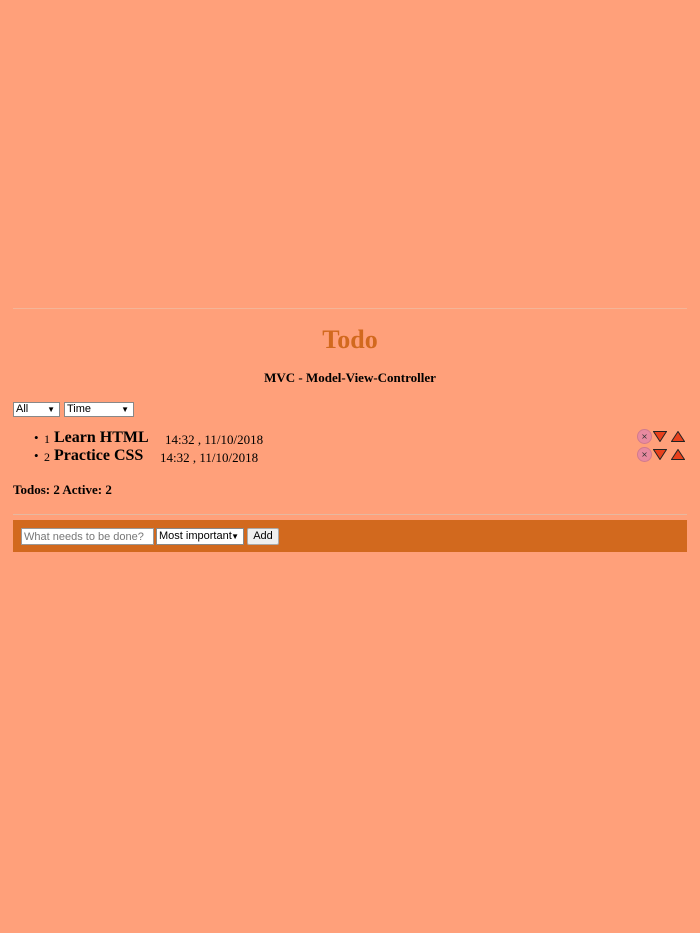  I want to click on sort-value: Time, so click(79, 409).